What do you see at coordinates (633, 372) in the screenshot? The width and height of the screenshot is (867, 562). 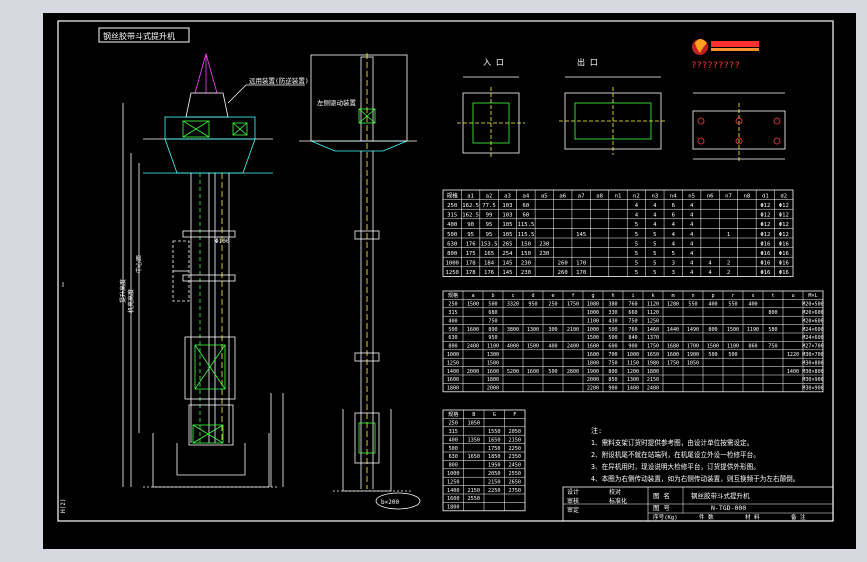 I see `table-cell: 1200` at bounding box center [633, 372].